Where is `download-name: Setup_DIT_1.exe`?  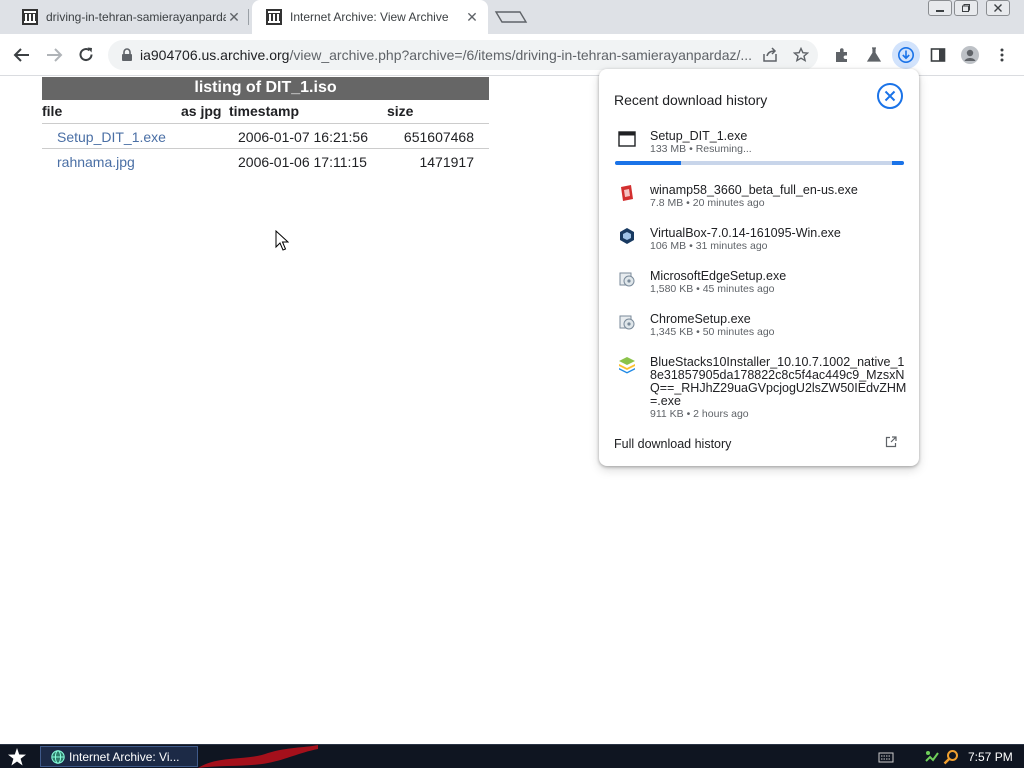 download-name: Setup_DIT_1.exe is located at coordinates (699, 136).